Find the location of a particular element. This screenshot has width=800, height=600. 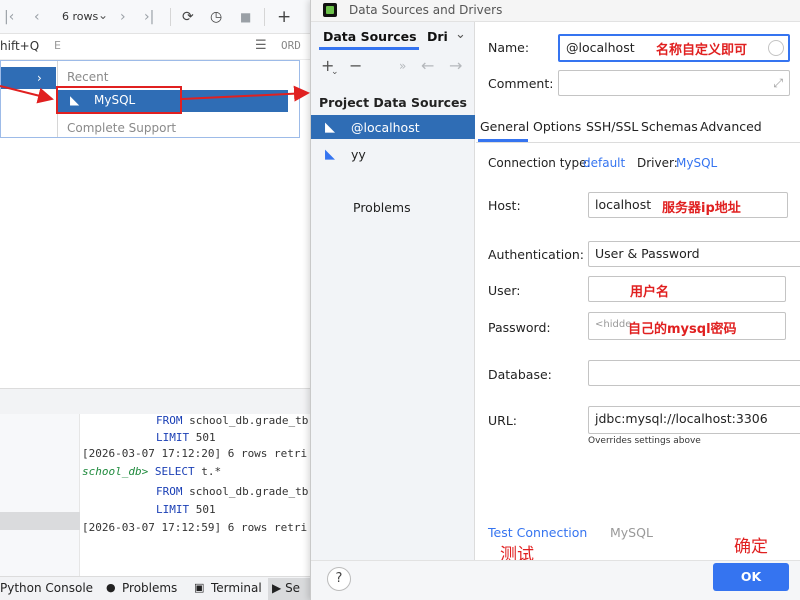

tab-advanced: Advanced is located at coordinates (731, 126).